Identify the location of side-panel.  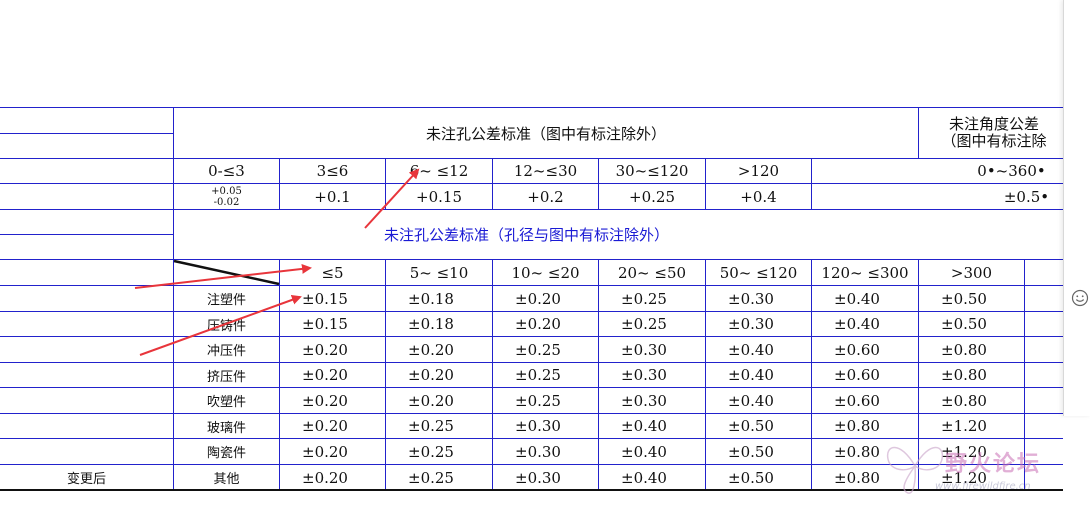
(1076, 208).